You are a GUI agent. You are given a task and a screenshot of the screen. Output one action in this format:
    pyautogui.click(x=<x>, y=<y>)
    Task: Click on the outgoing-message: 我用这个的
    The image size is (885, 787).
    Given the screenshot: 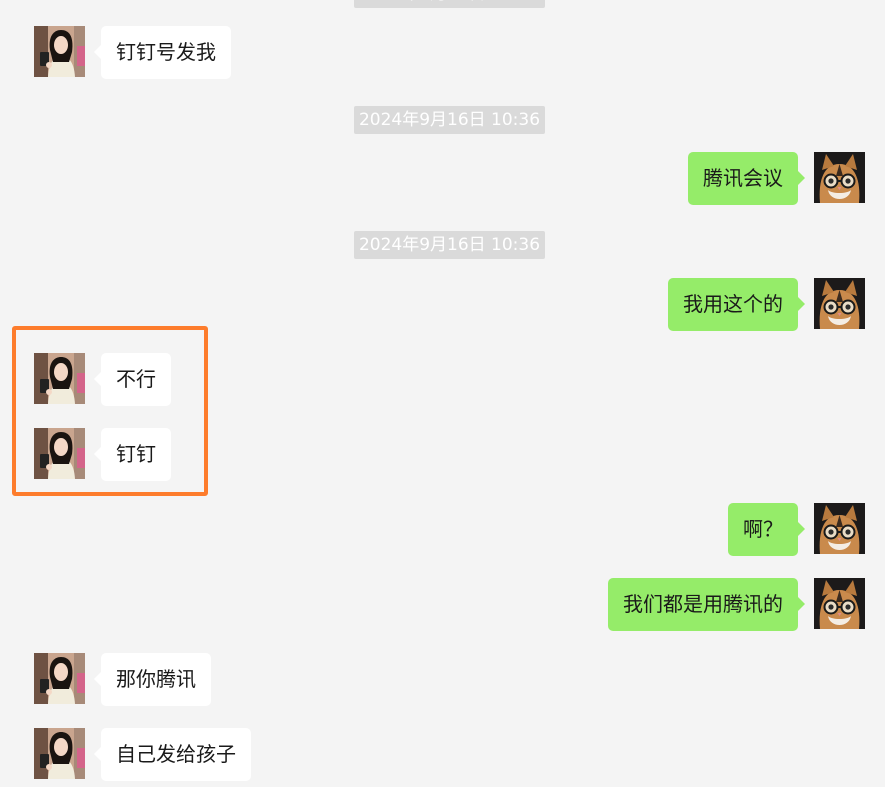 What is the action you would take?
    pyautogui.click(x=736, y=304)
    